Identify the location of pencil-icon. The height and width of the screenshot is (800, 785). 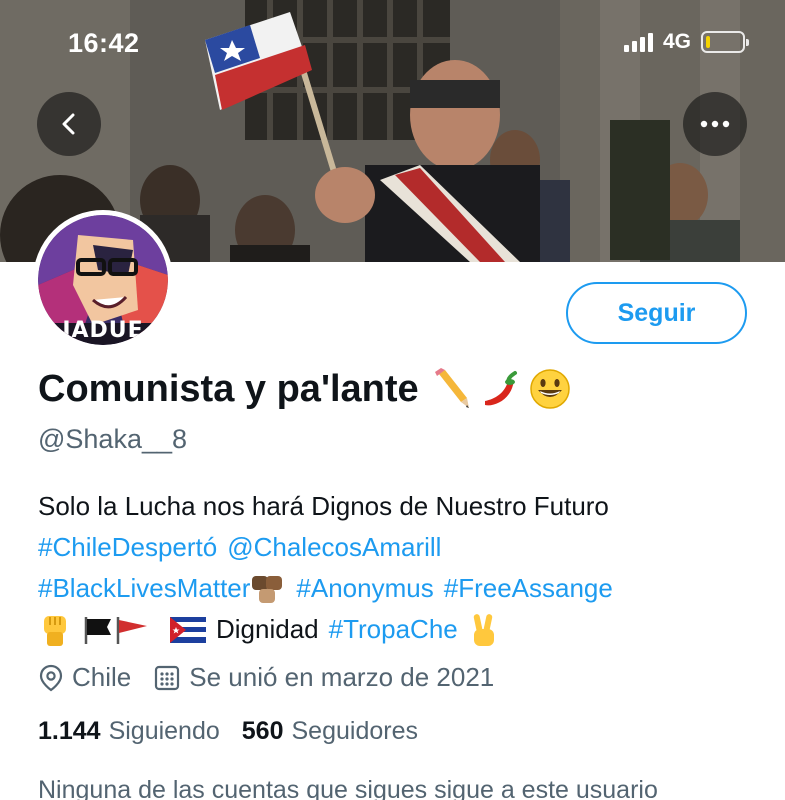
(451, 388).